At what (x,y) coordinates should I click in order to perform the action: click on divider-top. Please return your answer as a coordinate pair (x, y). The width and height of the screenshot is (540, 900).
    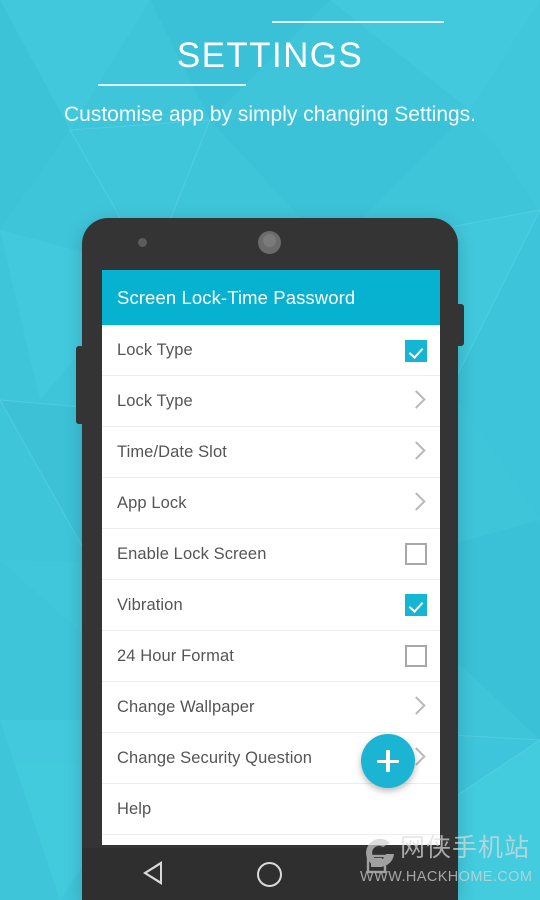
    Looking at the image, I should click on (358, 22).